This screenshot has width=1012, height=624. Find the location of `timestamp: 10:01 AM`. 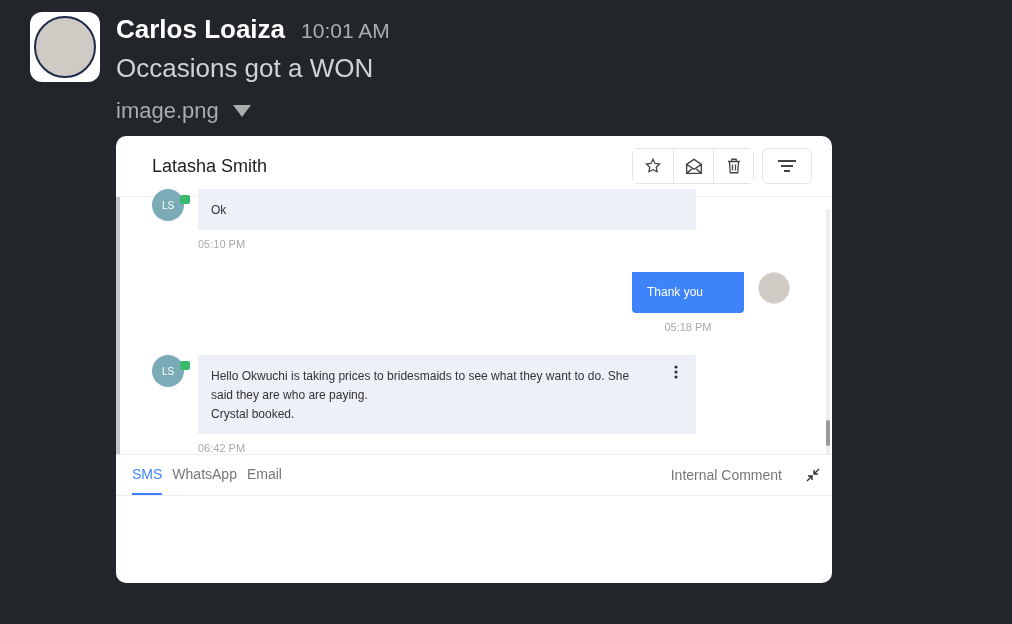

timestamp: 10:01 AM is located at coordinates (345, 31).